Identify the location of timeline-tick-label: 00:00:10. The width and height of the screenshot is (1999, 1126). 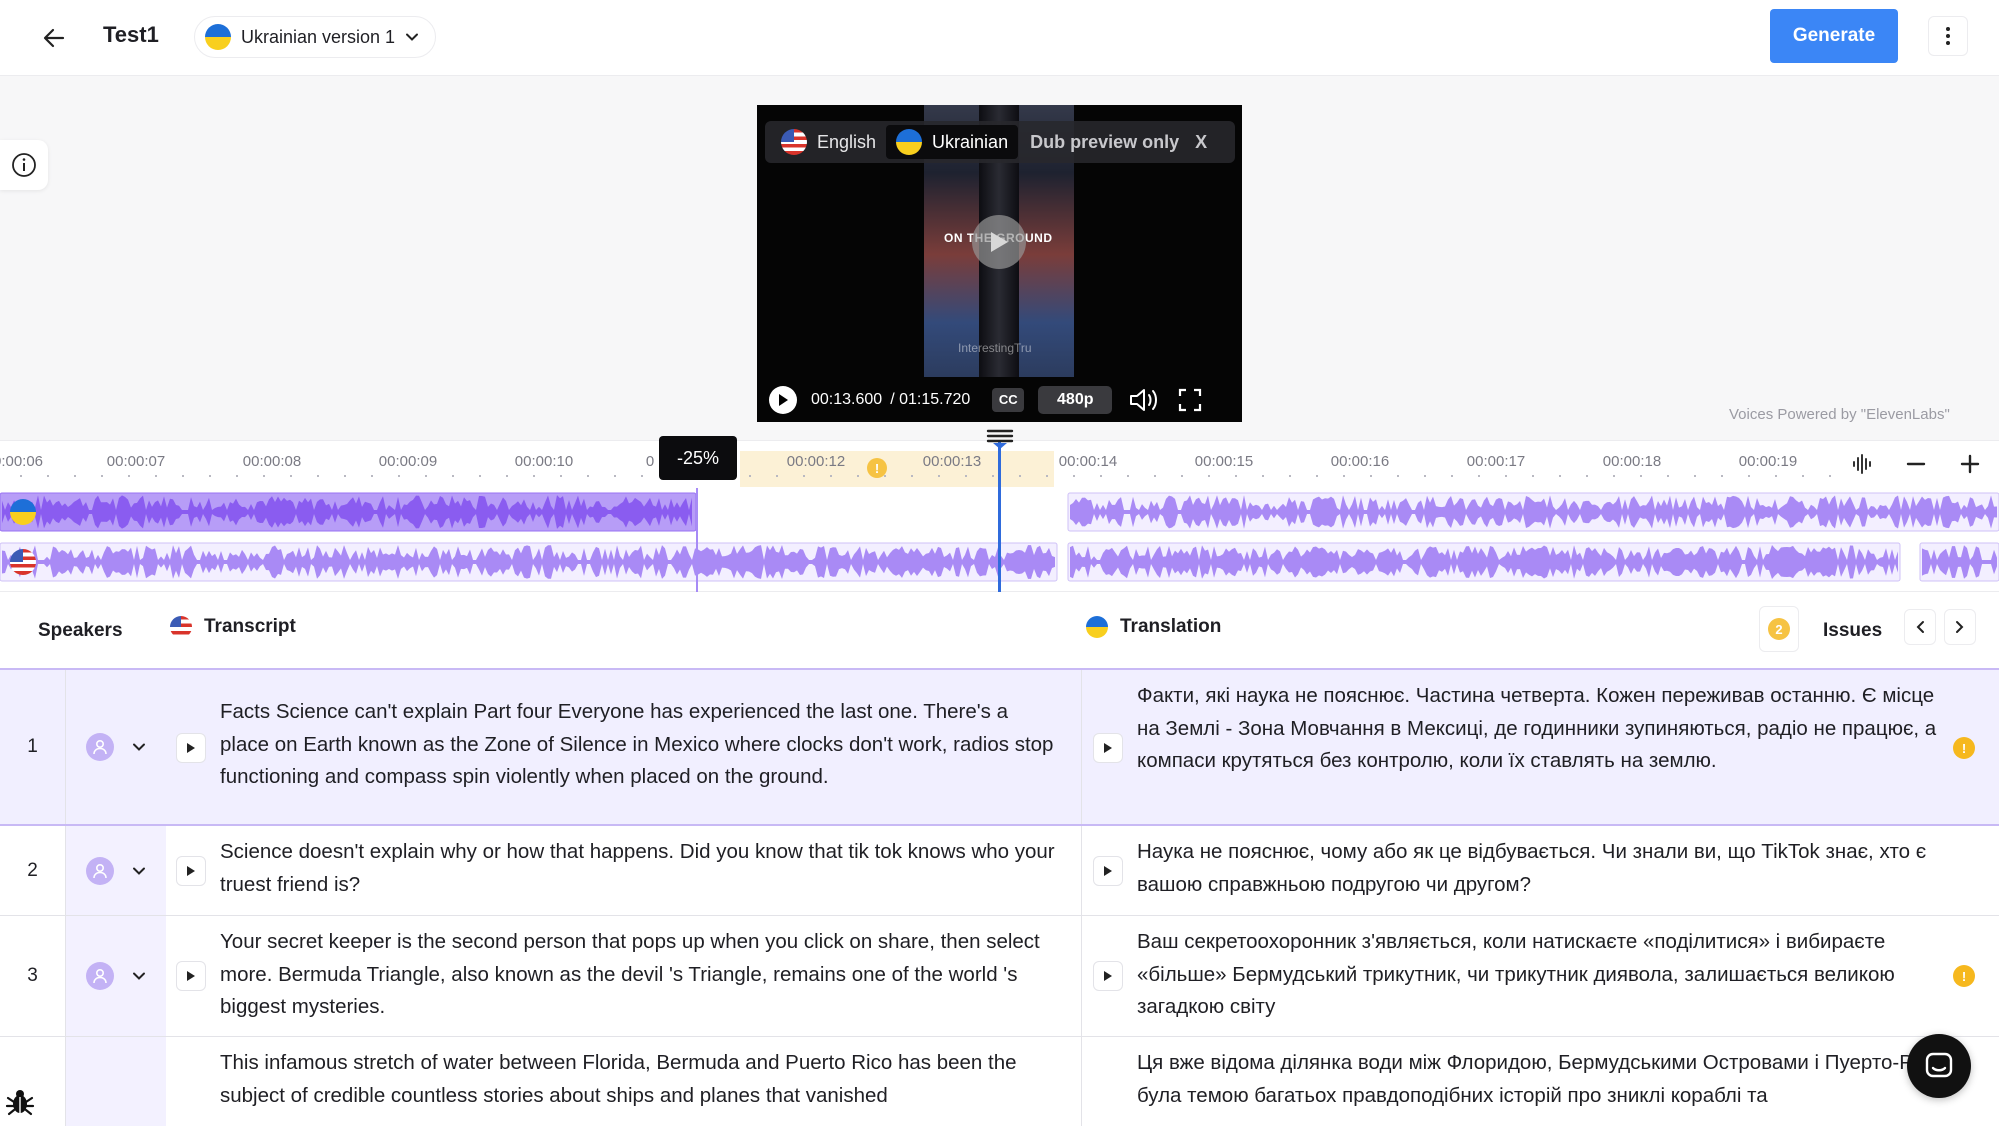
(544, 461).